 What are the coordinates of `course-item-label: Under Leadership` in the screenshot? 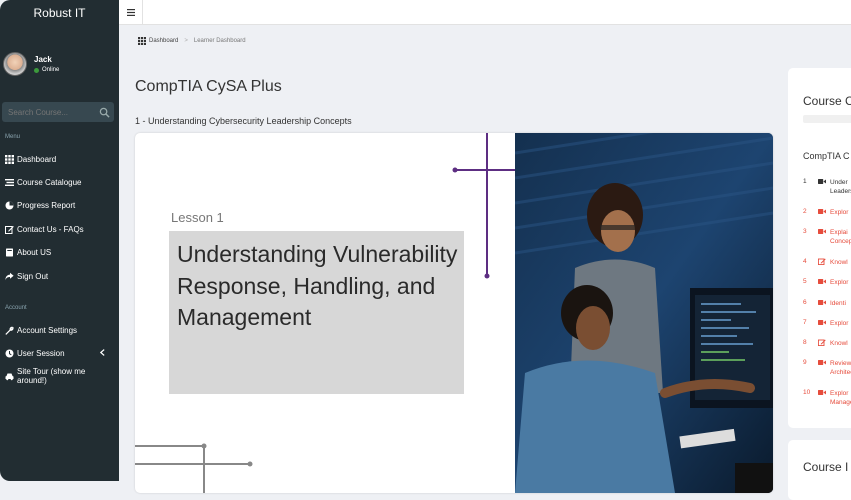 It's located at (840, 187).